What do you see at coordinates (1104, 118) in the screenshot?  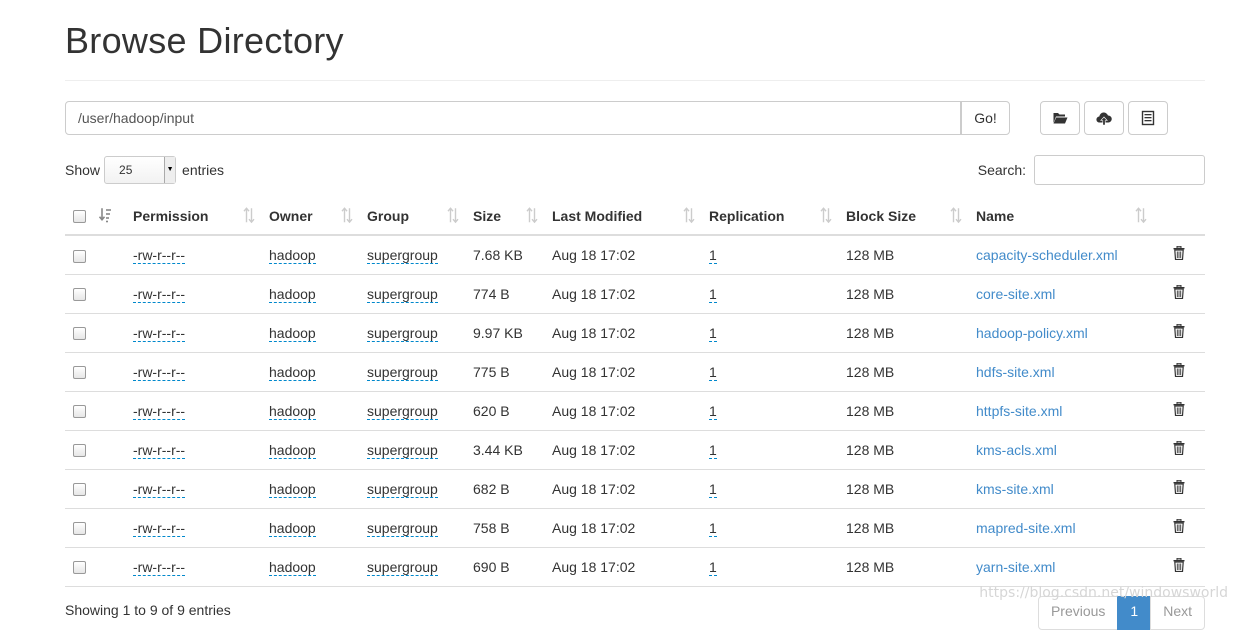 I see `upload-button` at bounding box center [1104, 118].